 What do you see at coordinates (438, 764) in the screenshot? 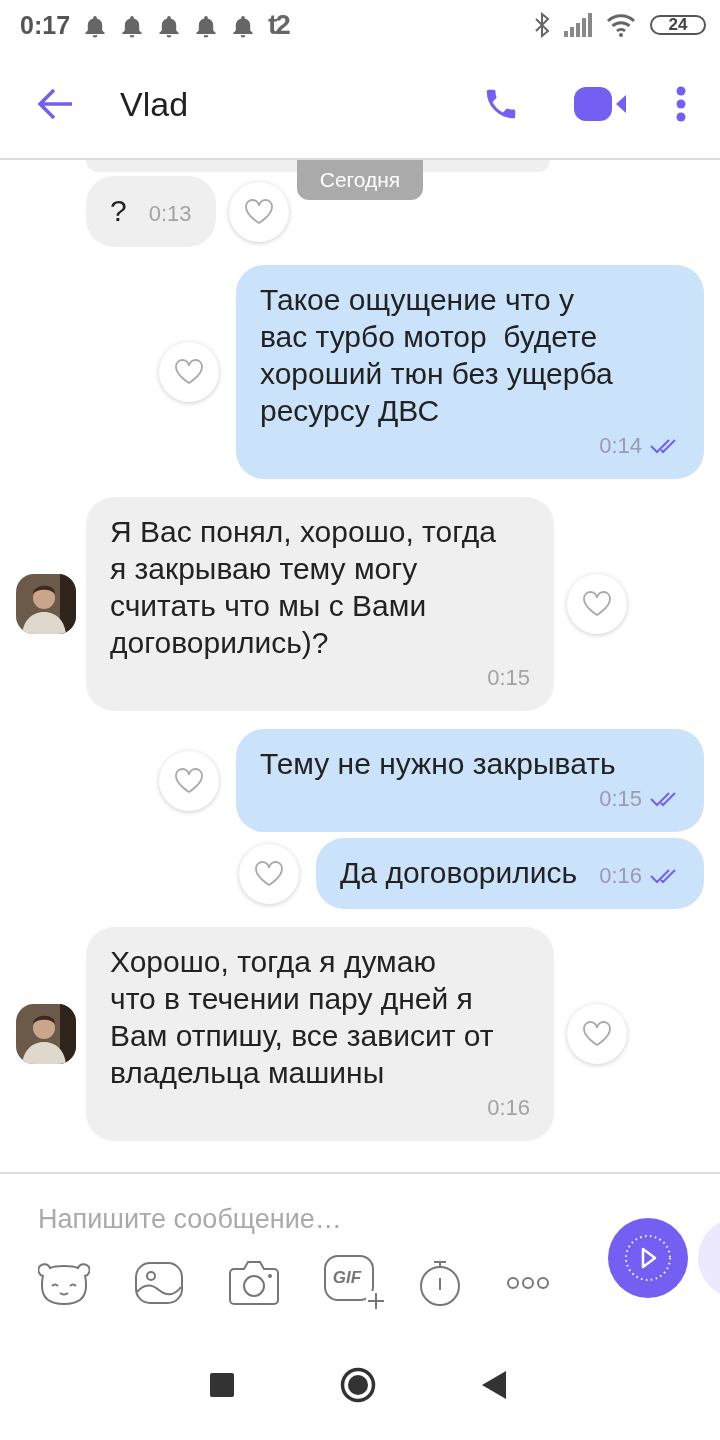
I see `message-text: Тему не нужно закрывать` at bounding box center [438, 764].